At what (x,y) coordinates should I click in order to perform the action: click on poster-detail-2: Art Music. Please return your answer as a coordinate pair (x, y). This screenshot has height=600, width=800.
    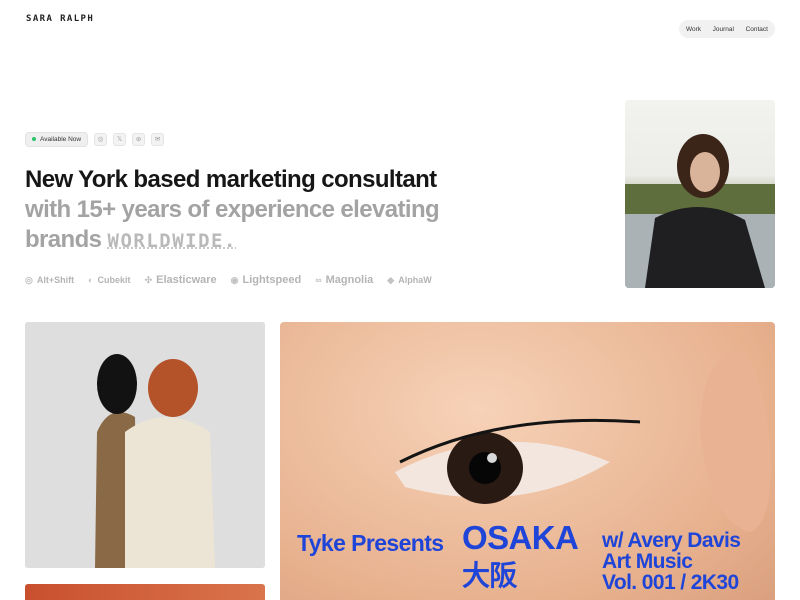
    Looking at the image, I should click on (647, 561).